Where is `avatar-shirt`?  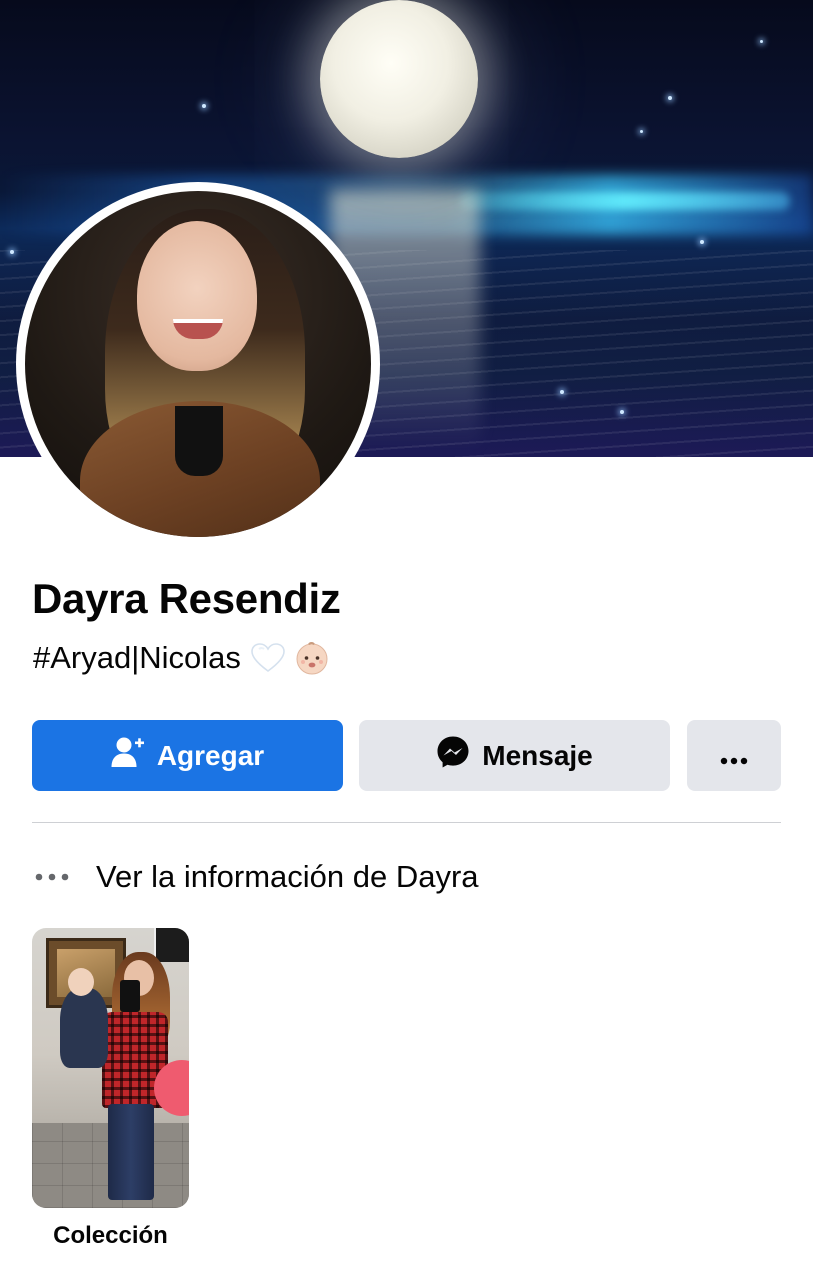 avatar-shirt is located at coordinates (199, 441).